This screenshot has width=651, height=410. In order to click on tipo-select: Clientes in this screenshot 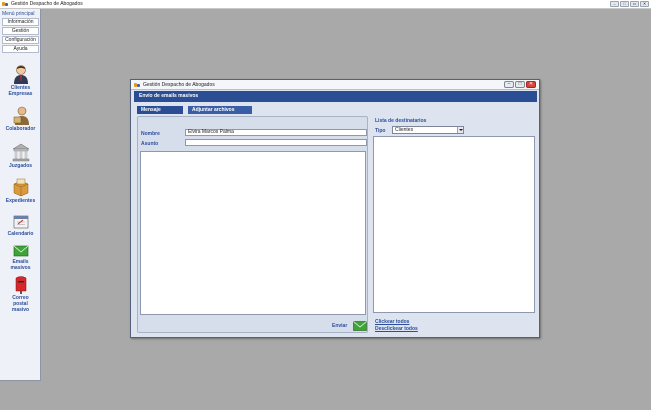, I will do `click(428, 130)`.